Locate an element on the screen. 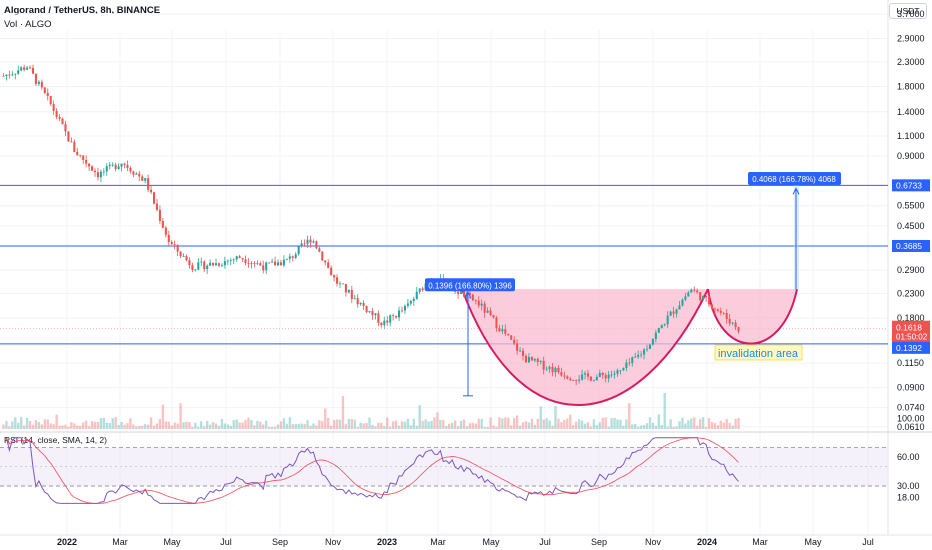 Image resolution: width=932 pixels, height=550 pixels. y-tick-label: 0.2300 is located at coordinates (911, 293).